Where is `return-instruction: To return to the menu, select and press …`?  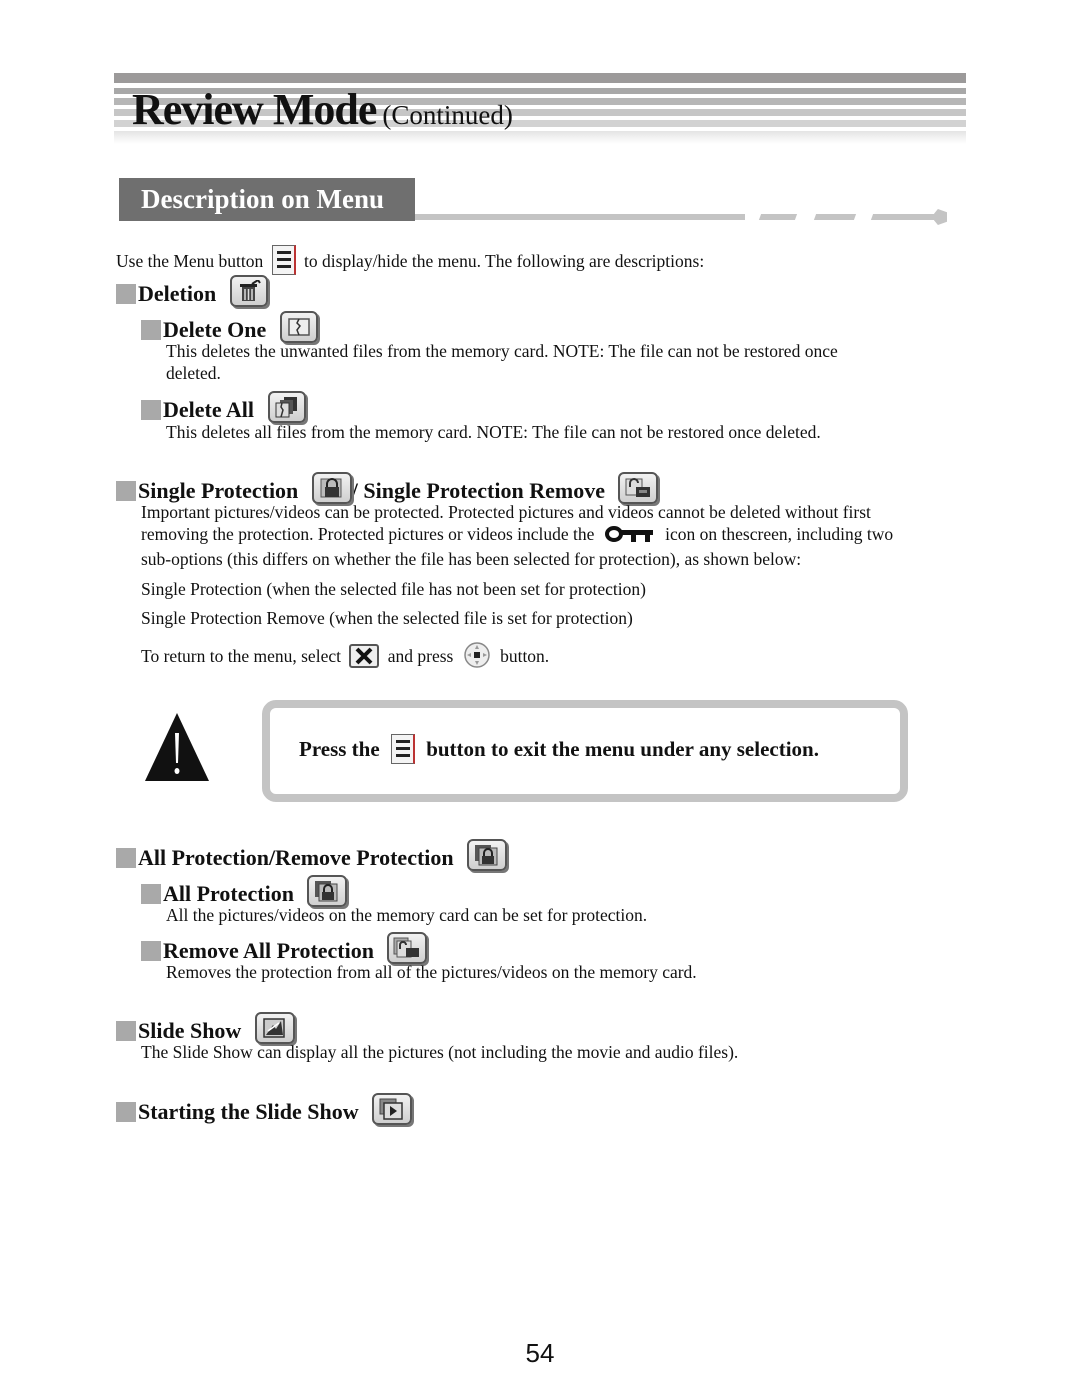 return-instruction: To return to the menu, select and press … is located at coordinates (345, 657).